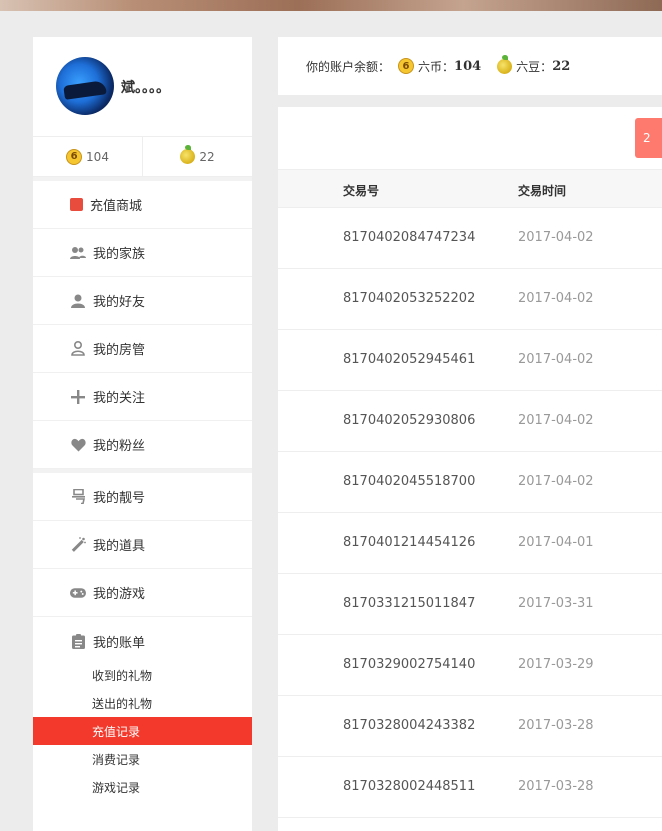 The height and width of the screenshot is (831, 662). What do you see at coordinates (436, 66) in the screenshot?
I see `coin-label: 六币：` at bounding box center [436, 66].